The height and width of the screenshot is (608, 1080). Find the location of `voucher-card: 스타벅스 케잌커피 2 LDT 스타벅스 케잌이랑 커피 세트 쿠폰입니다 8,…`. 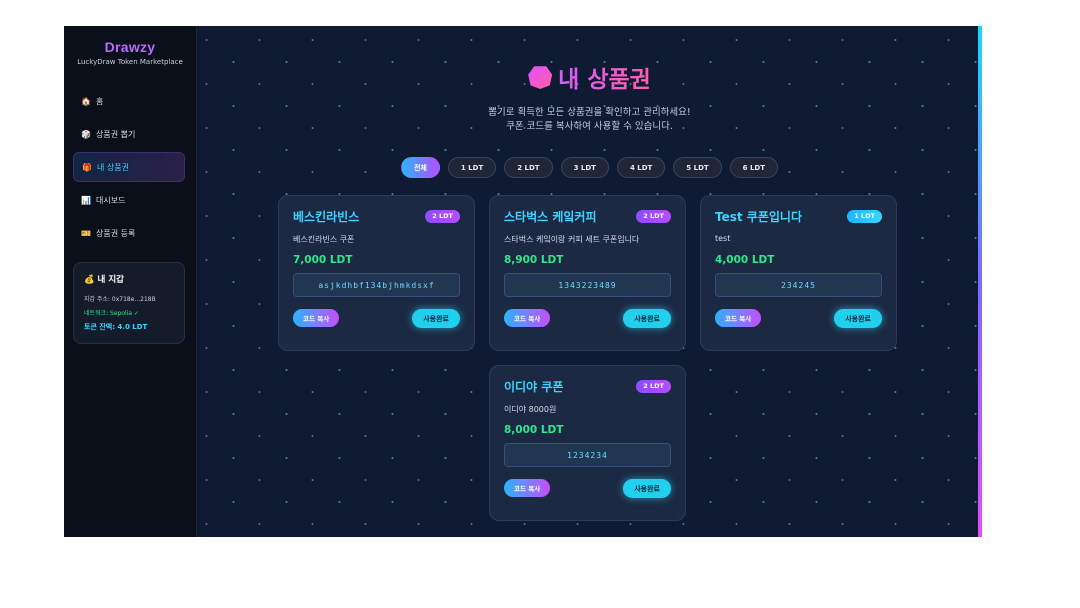

voucher-card: 스타벅스 케잌커피 2 LDT 스타벅스 케잌이랑 커피 세트 쿠폰입니다 8,… is located at coordinates (587, 273).